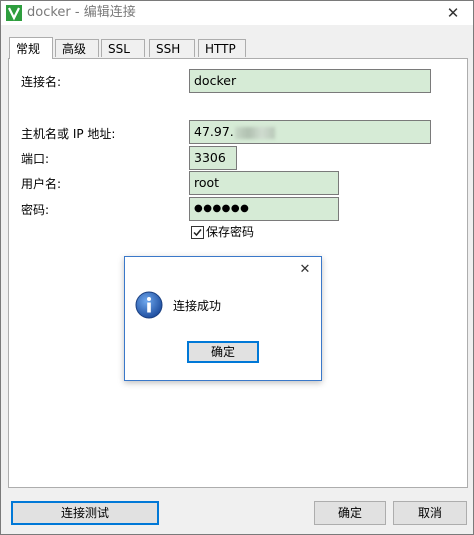  Describe the element at coordinates (310, 132) in the screenshot. I see `host-input: 47.97.` at that location.